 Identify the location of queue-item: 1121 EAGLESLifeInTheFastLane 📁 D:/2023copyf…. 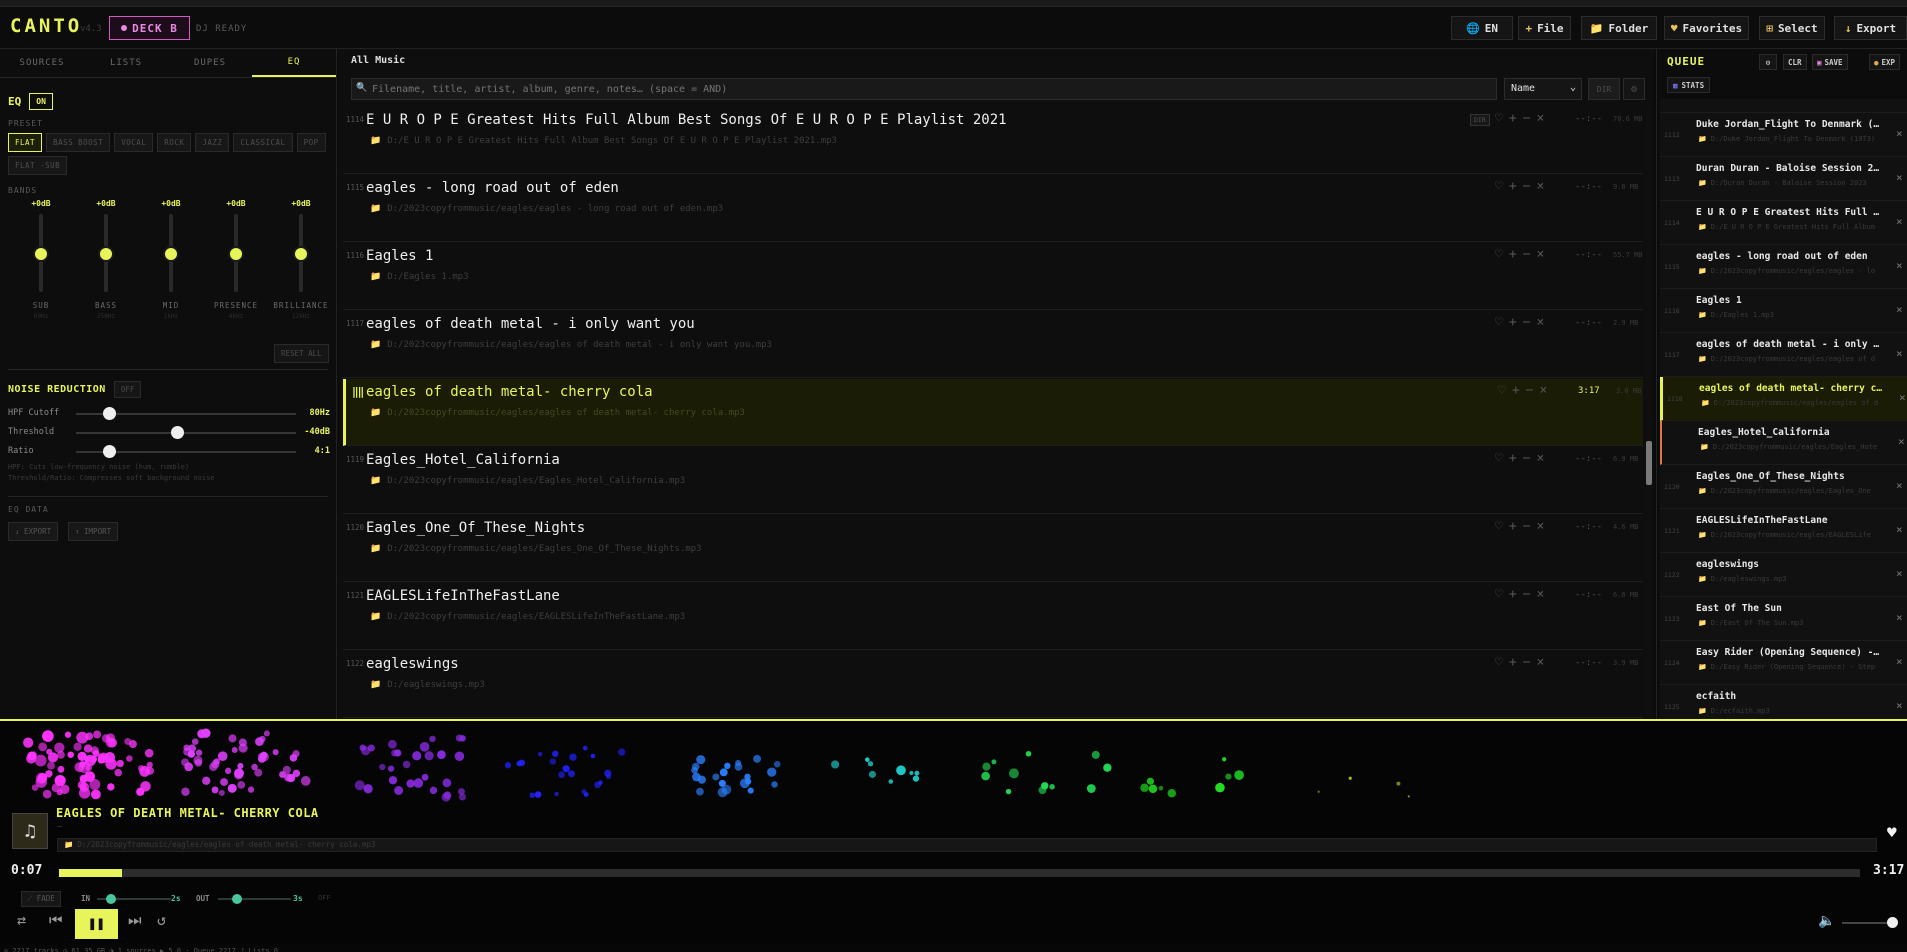
(1783, 531).